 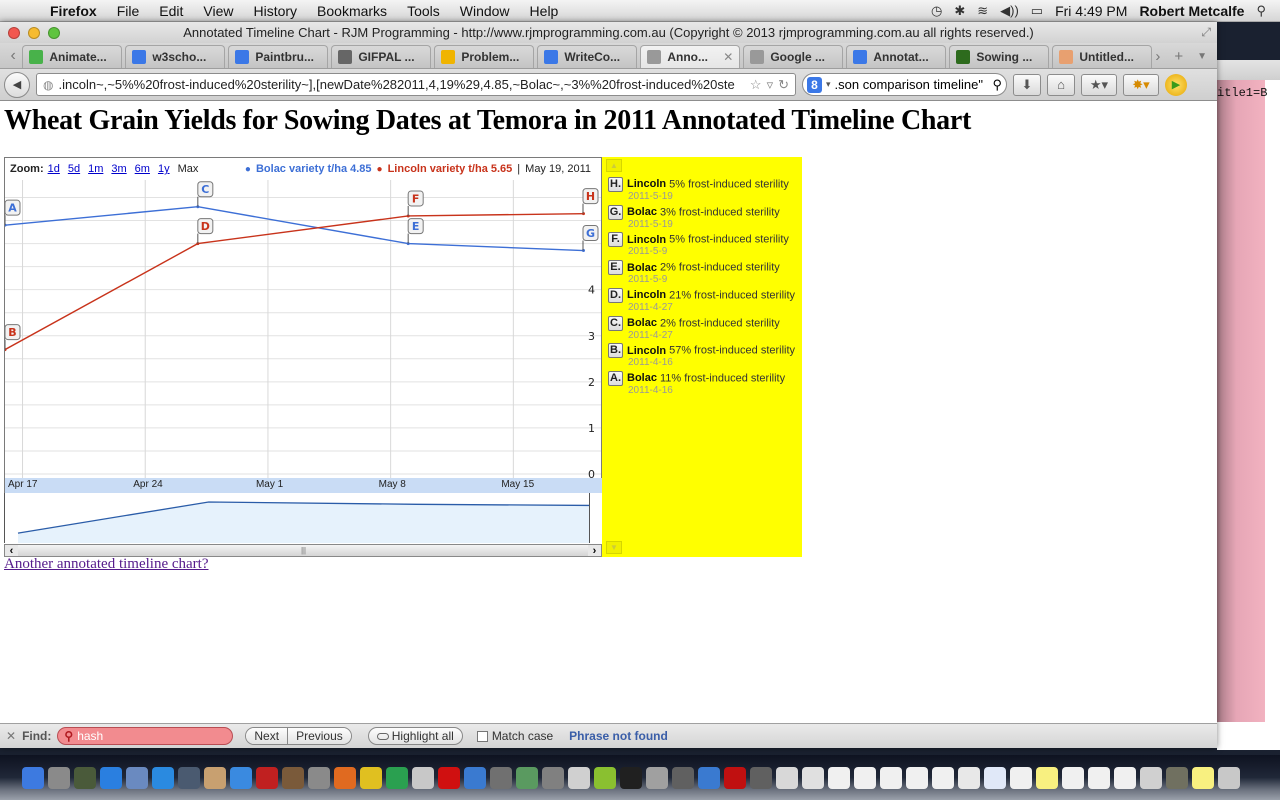 What do you see at coordinates (415, 736) in the screenshot?
I see `highlight-all-button: Highlight all` at bounding box center [415, 736].